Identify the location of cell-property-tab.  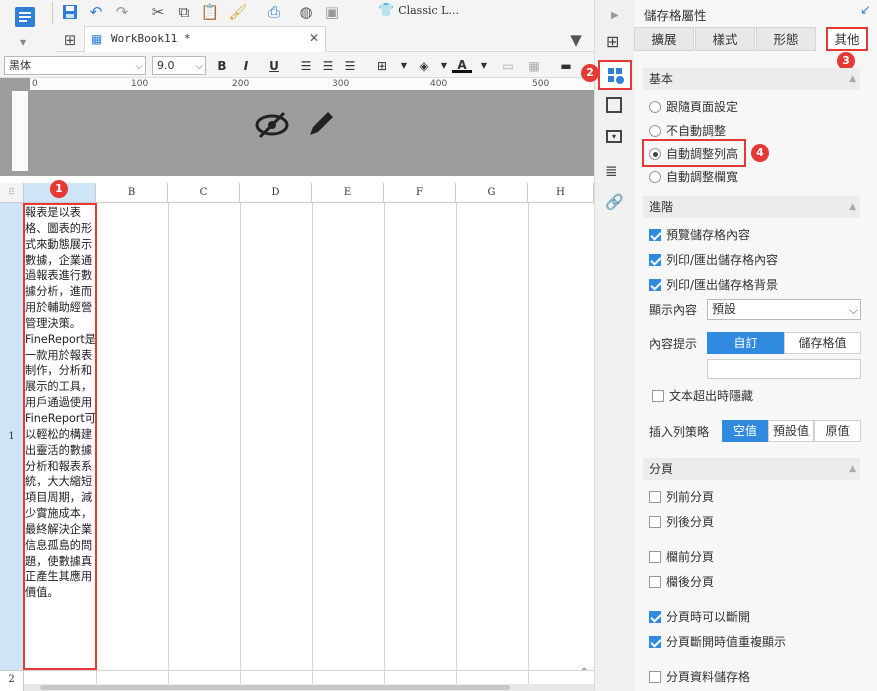
(615, 75).